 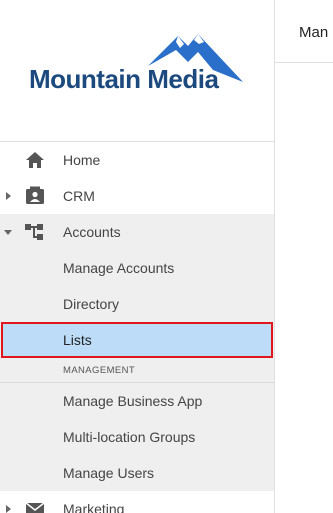 What do you see at coordinates (79, 196) in the screenshot?
I see `sidebar-item-label: CRM` at bounding box center [79, 196].